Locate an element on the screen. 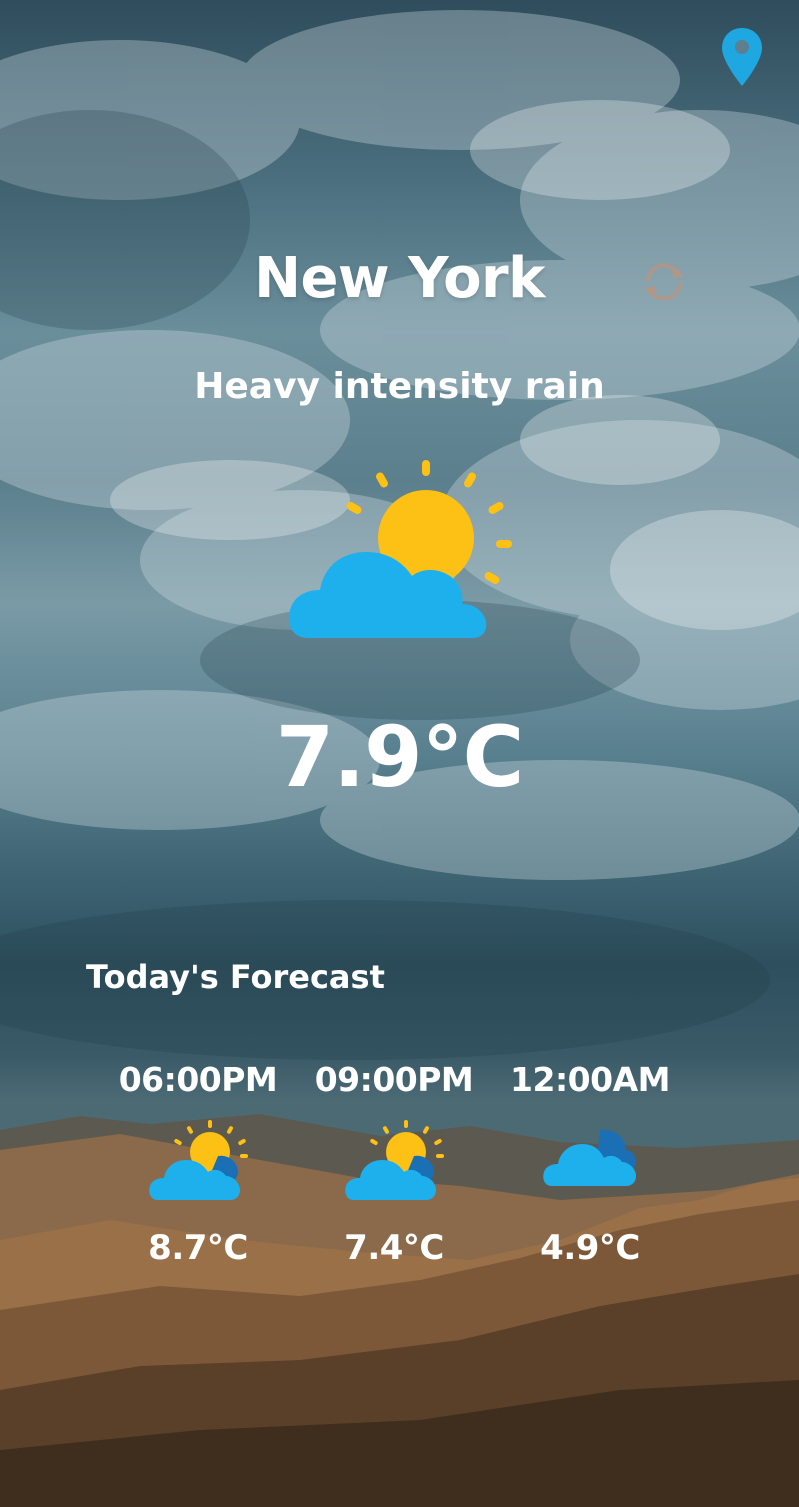  forecast-time: 12:00AM is located at coordinates (590, 1079).